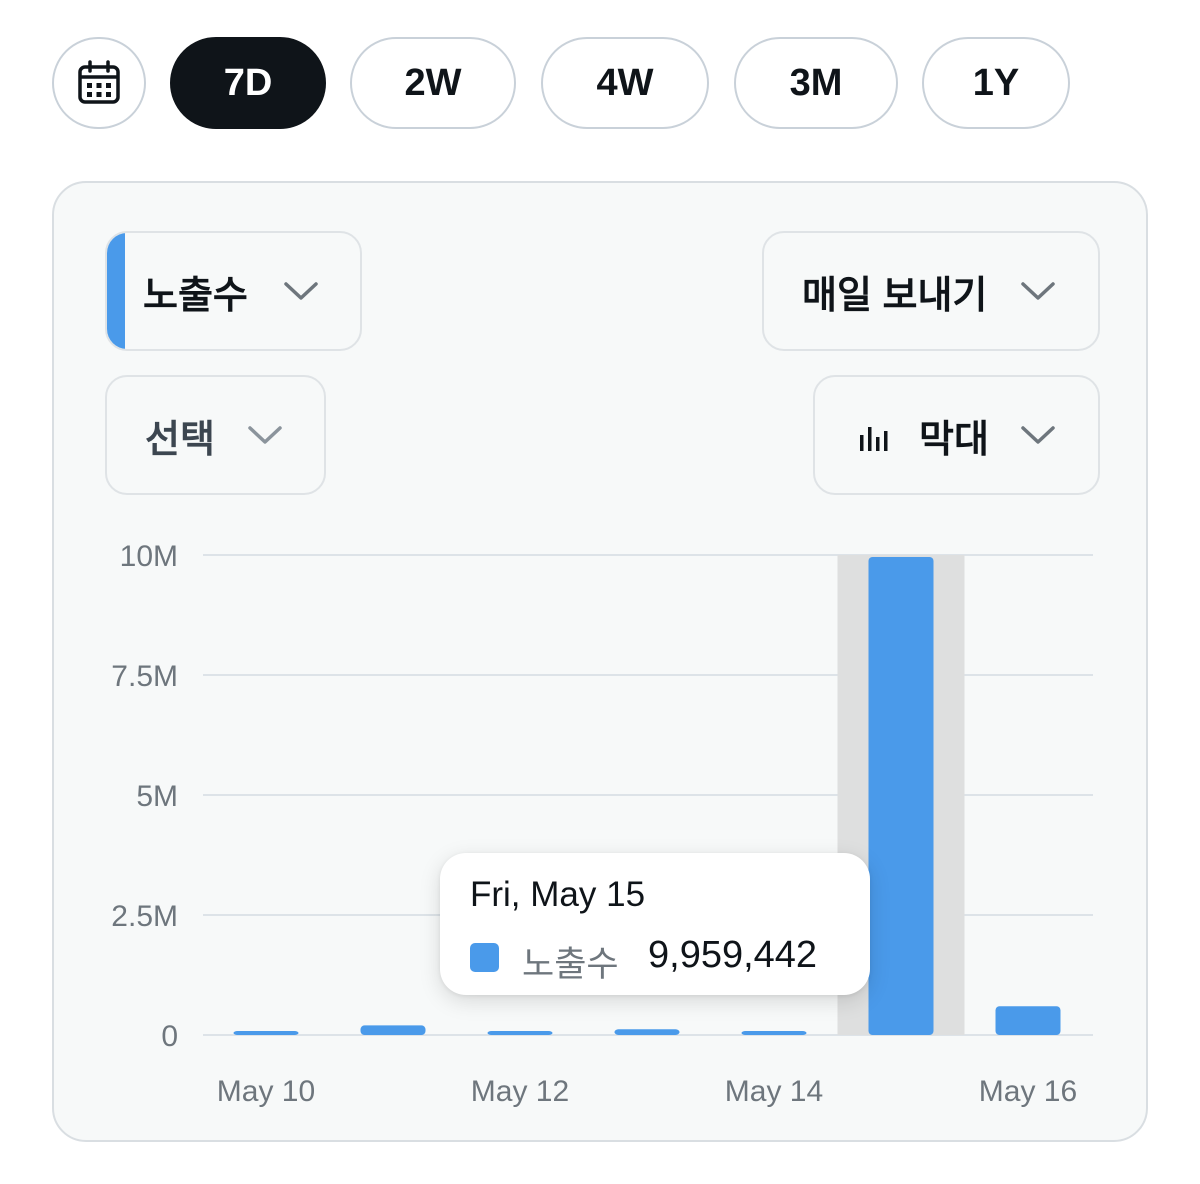 The width and height of the screenshot is (1200, 1184). Describe the element at coordinates (1028, 1091) in the screenshot. I see `x-axis-tick-label: May 16` at that location.